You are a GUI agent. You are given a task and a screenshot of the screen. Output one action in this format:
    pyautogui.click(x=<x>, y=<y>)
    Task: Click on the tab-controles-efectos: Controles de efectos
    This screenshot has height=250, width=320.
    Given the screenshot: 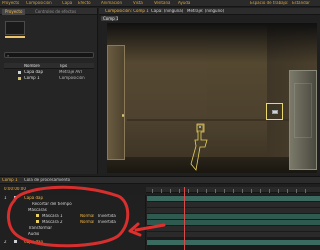 What is the action you would take?
    pyautogui.click(x=55, y=12)
    